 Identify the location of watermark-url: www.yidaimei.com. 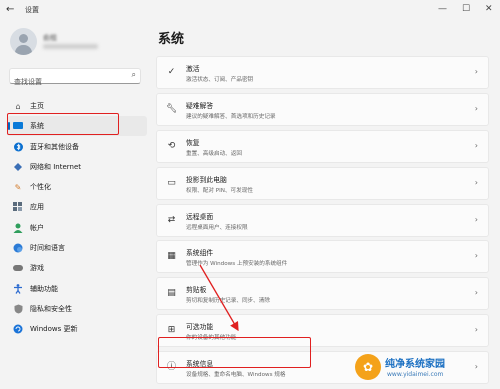
(415, 374).